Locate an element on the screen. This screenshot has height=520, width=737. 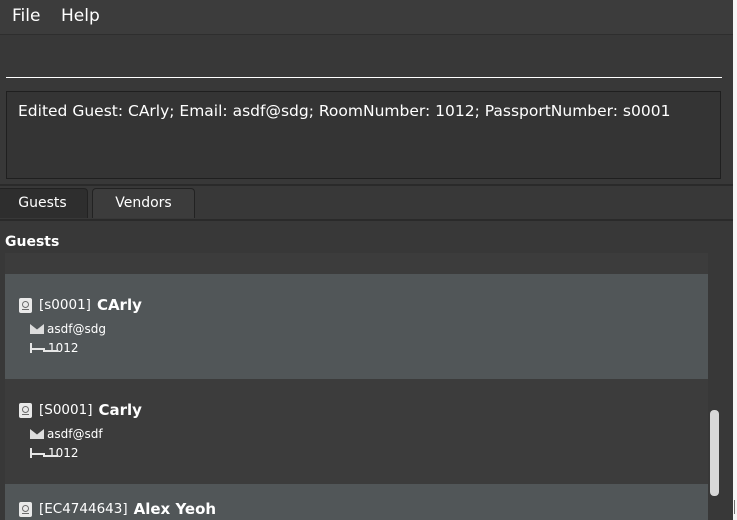
guest-email-row: asdf@sdg is located at coordinates (68, 329).